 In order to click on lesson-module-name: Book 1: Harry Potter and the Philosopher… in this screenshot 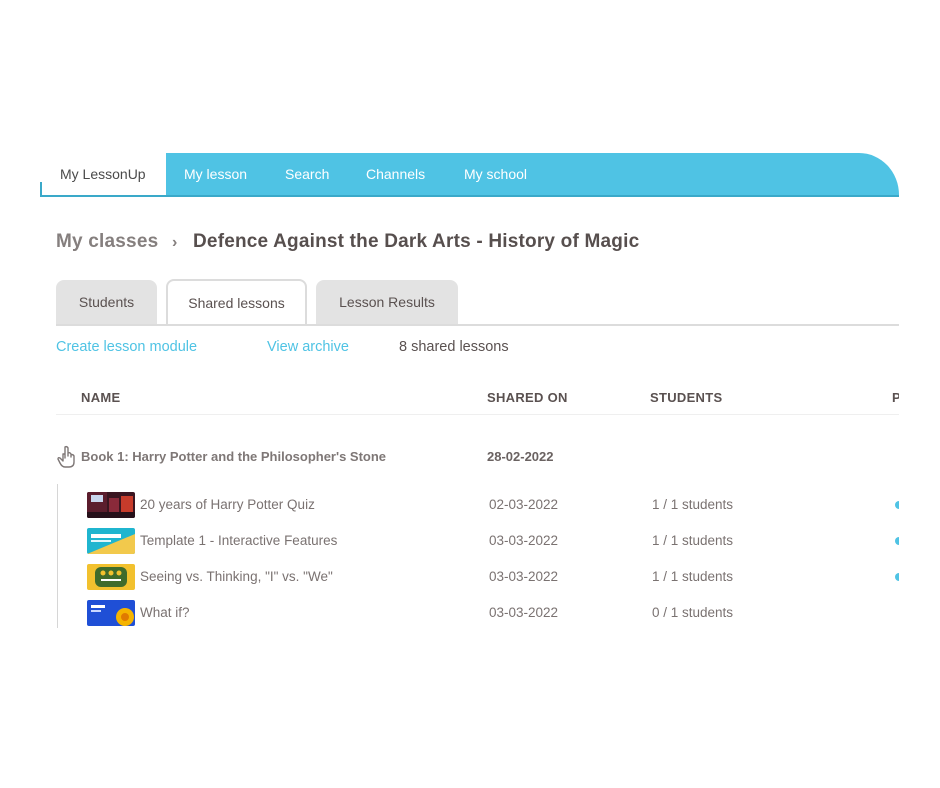, I will do `click(233, 456)`.